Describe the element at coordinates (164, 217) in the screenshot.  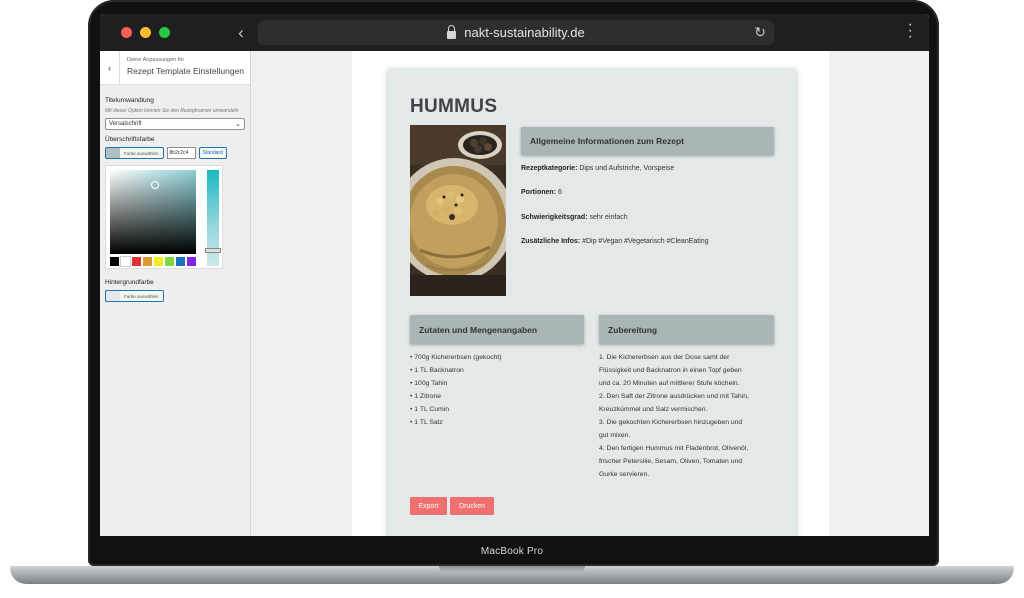
I see `color-picker` at that location.